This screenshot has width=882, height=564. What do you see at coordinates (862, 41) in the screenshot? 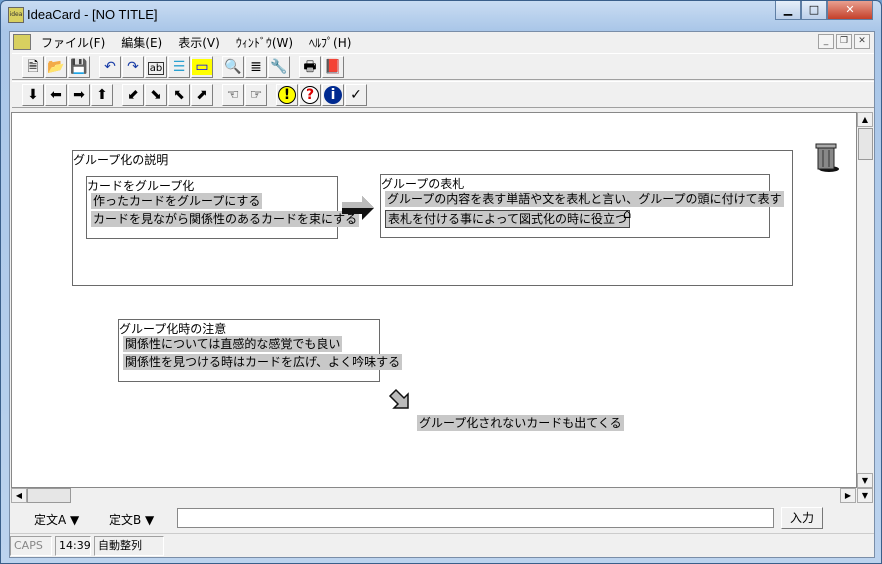
I see `mdi-close-button: ✕` at bounding box center [862, 41].